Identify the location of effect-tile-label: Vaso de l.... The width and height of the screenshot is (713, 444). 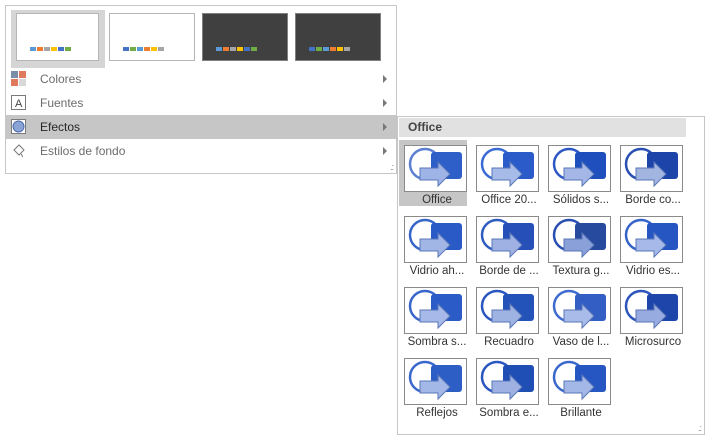
(581, 342).